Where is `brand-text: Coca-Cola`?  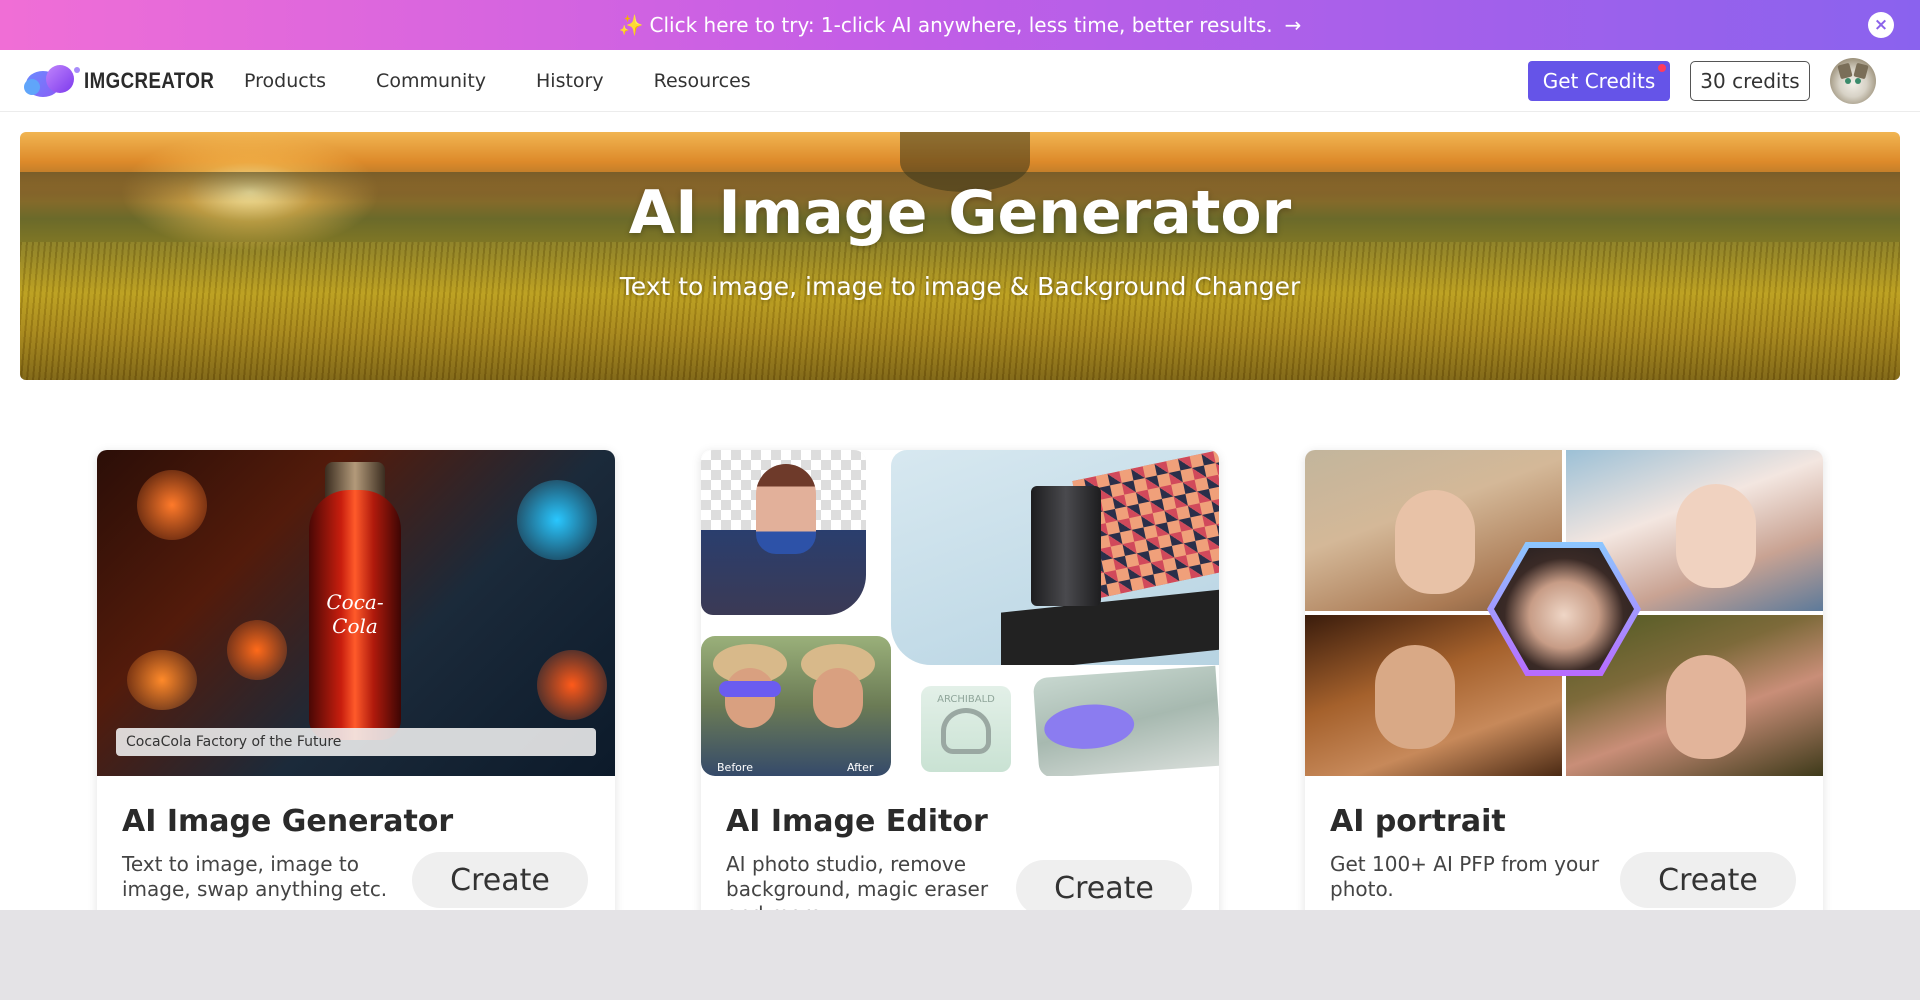 brand-text: Coca-Cola is located at coordinates (355, 614).